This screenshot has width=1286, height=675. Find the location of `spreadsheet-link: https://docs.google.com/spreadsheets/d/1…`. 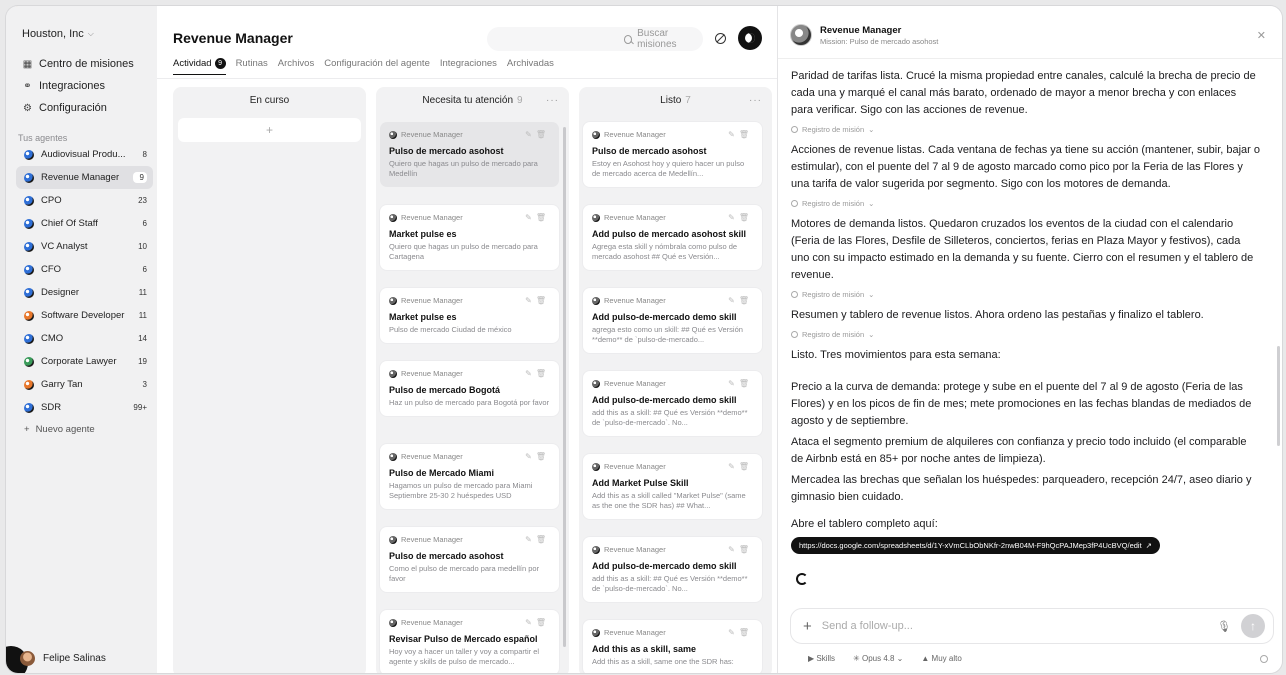

spreadsheet-link: https://docs.google.com/spreadsheets/d/1… is located at coordinates (975, 545).